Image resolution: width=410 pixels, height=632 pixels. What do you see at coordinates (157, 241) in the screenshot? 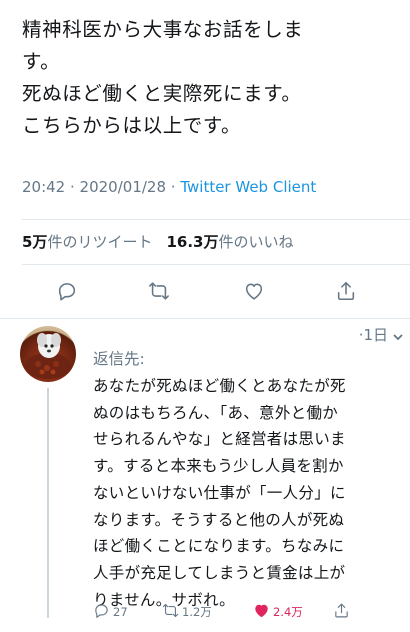
I see `tweet-stats: 5万件のリツイート 16.3万件のいいね` at bounding box center [157, 241].